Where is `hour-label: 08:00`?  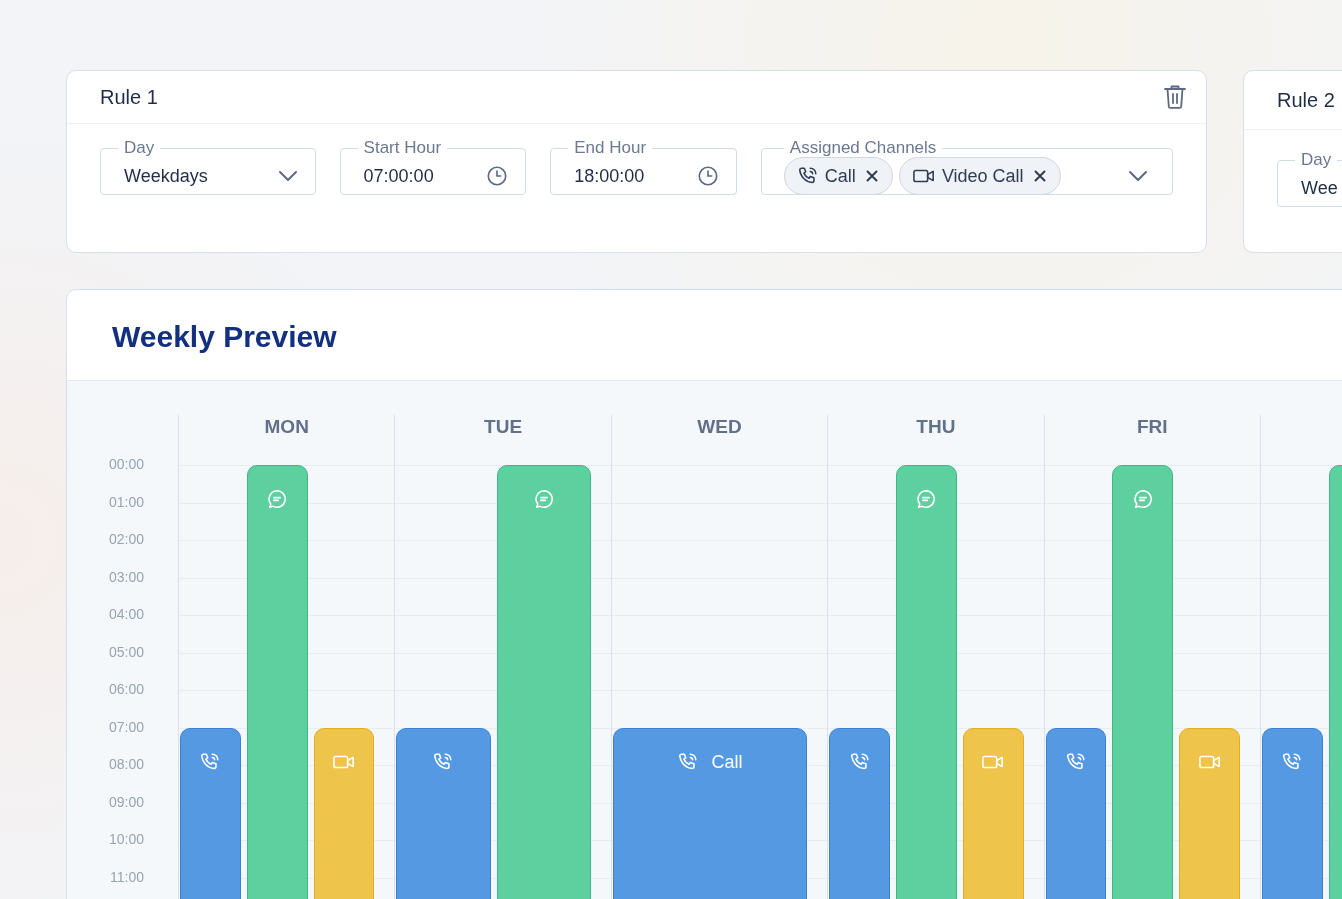 hour-label: 08:00 is located at coordinates (126, 764).